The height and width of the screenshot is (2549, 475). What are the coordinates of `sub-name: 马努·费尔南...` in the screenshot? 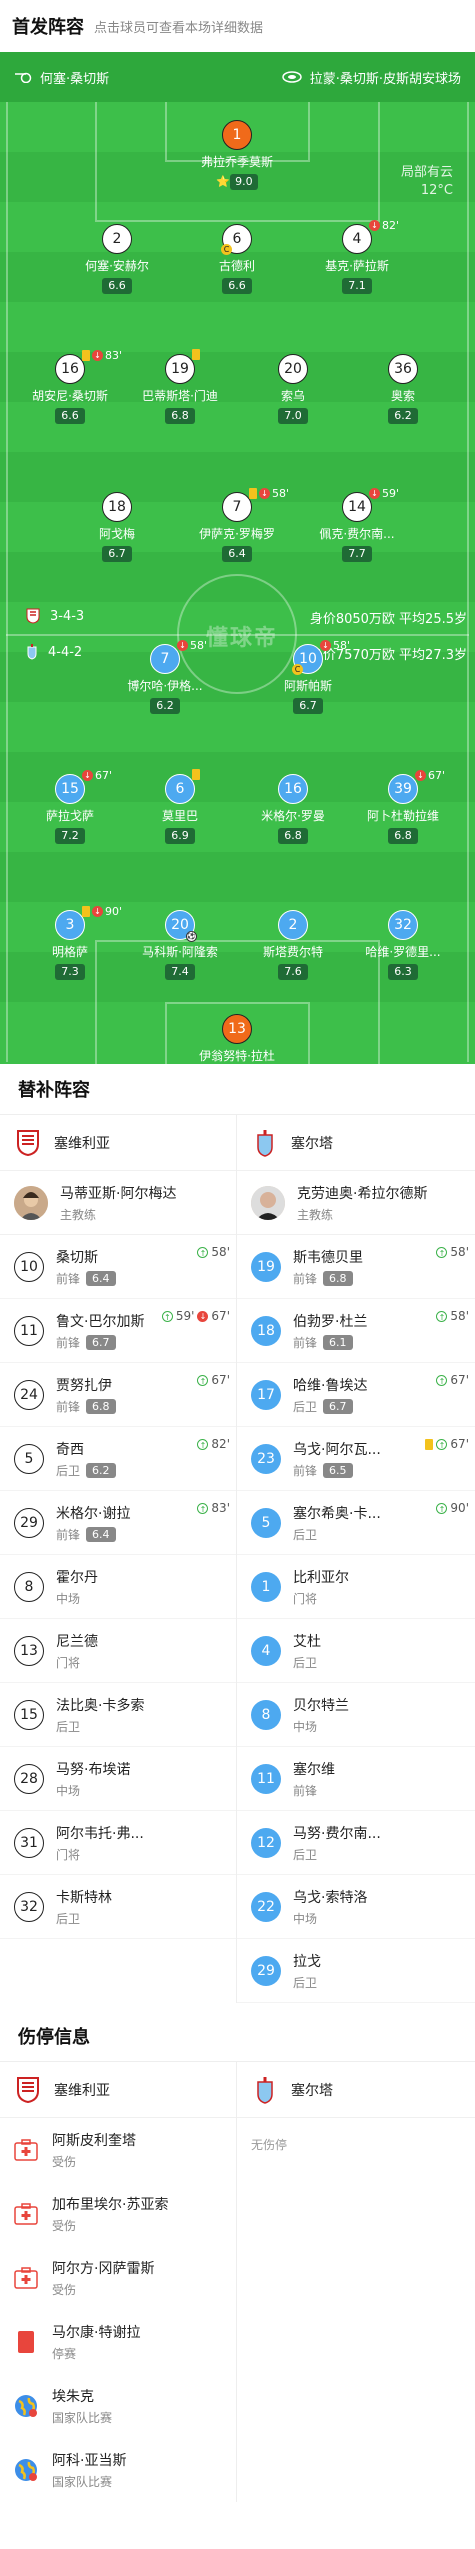 It's located at (337, 1833).